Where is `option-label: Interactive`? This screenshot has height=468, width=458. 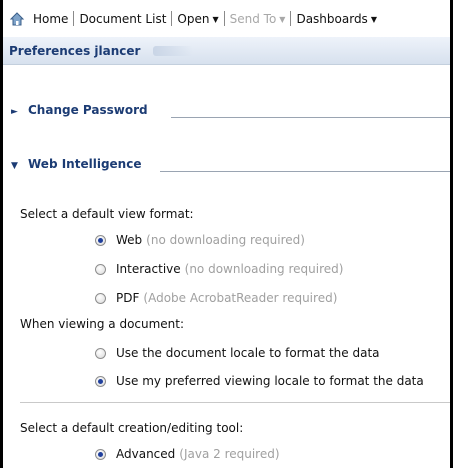 option-label: Interactive is located at coordinates (148, 269).